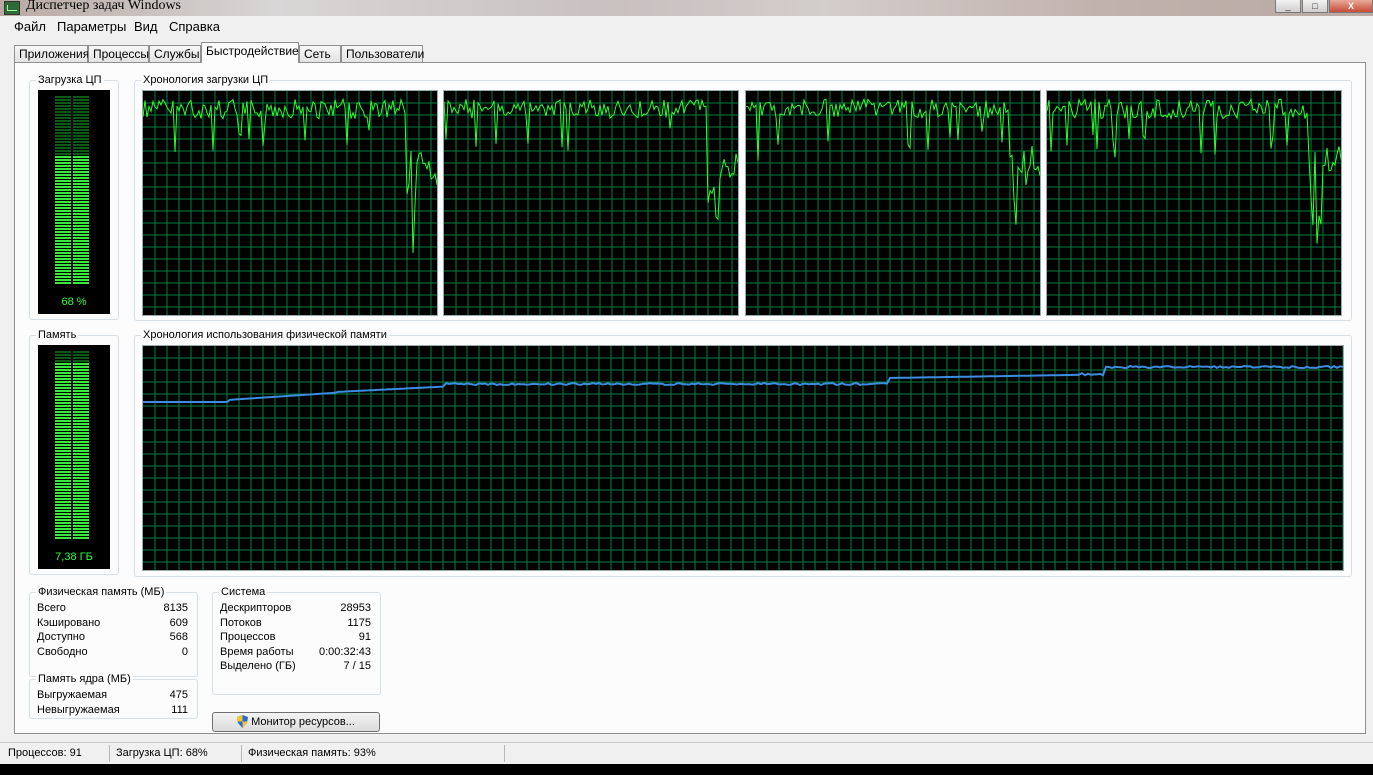  I want to click on stat-label: Всего, so click(51, 608).